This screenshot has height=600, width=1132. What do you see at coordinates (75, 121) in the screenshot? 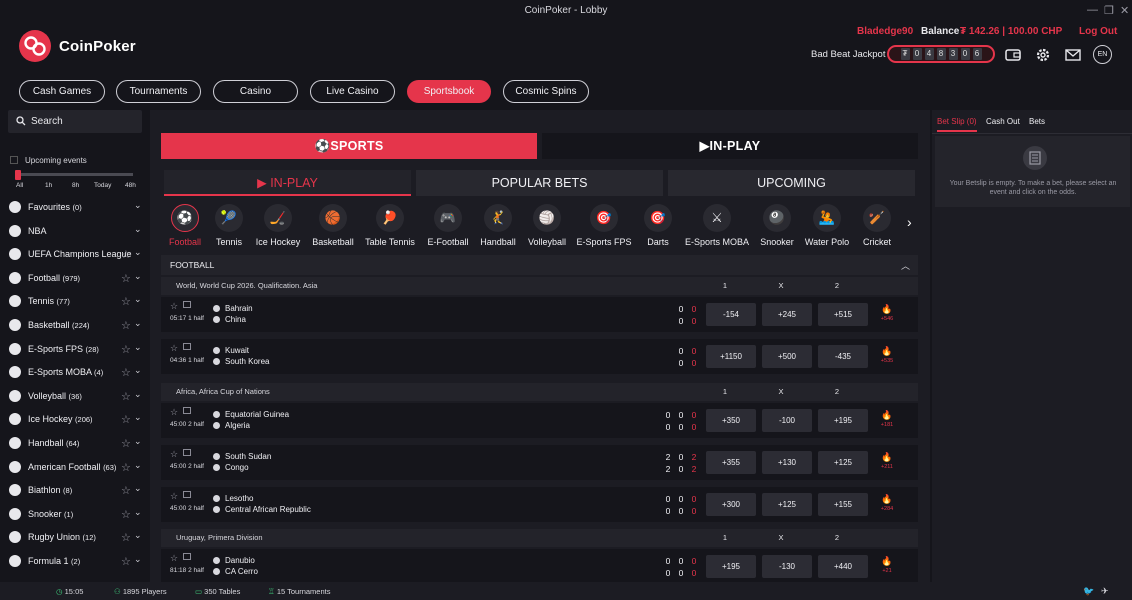
I see `search-input: Search` at bounding box center [75, 121].